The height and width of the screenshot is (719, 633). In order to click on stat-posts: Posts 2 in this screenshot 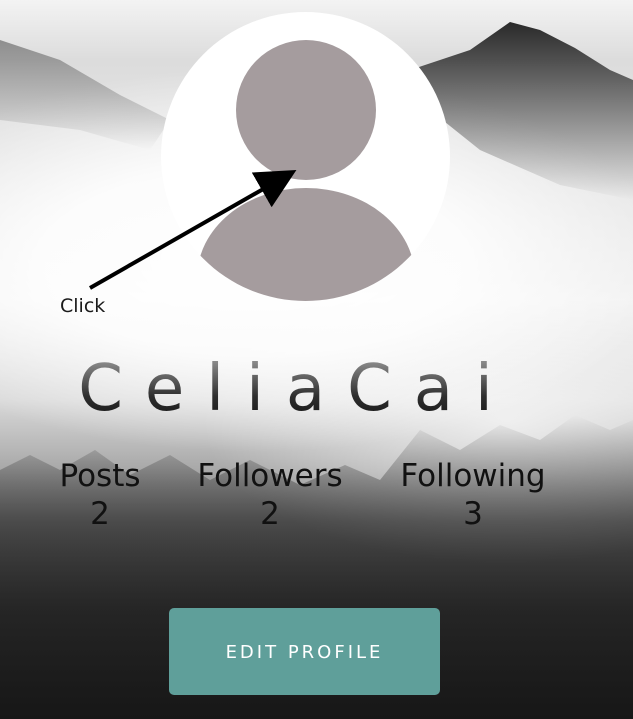, I will do `click(100, 496)`.